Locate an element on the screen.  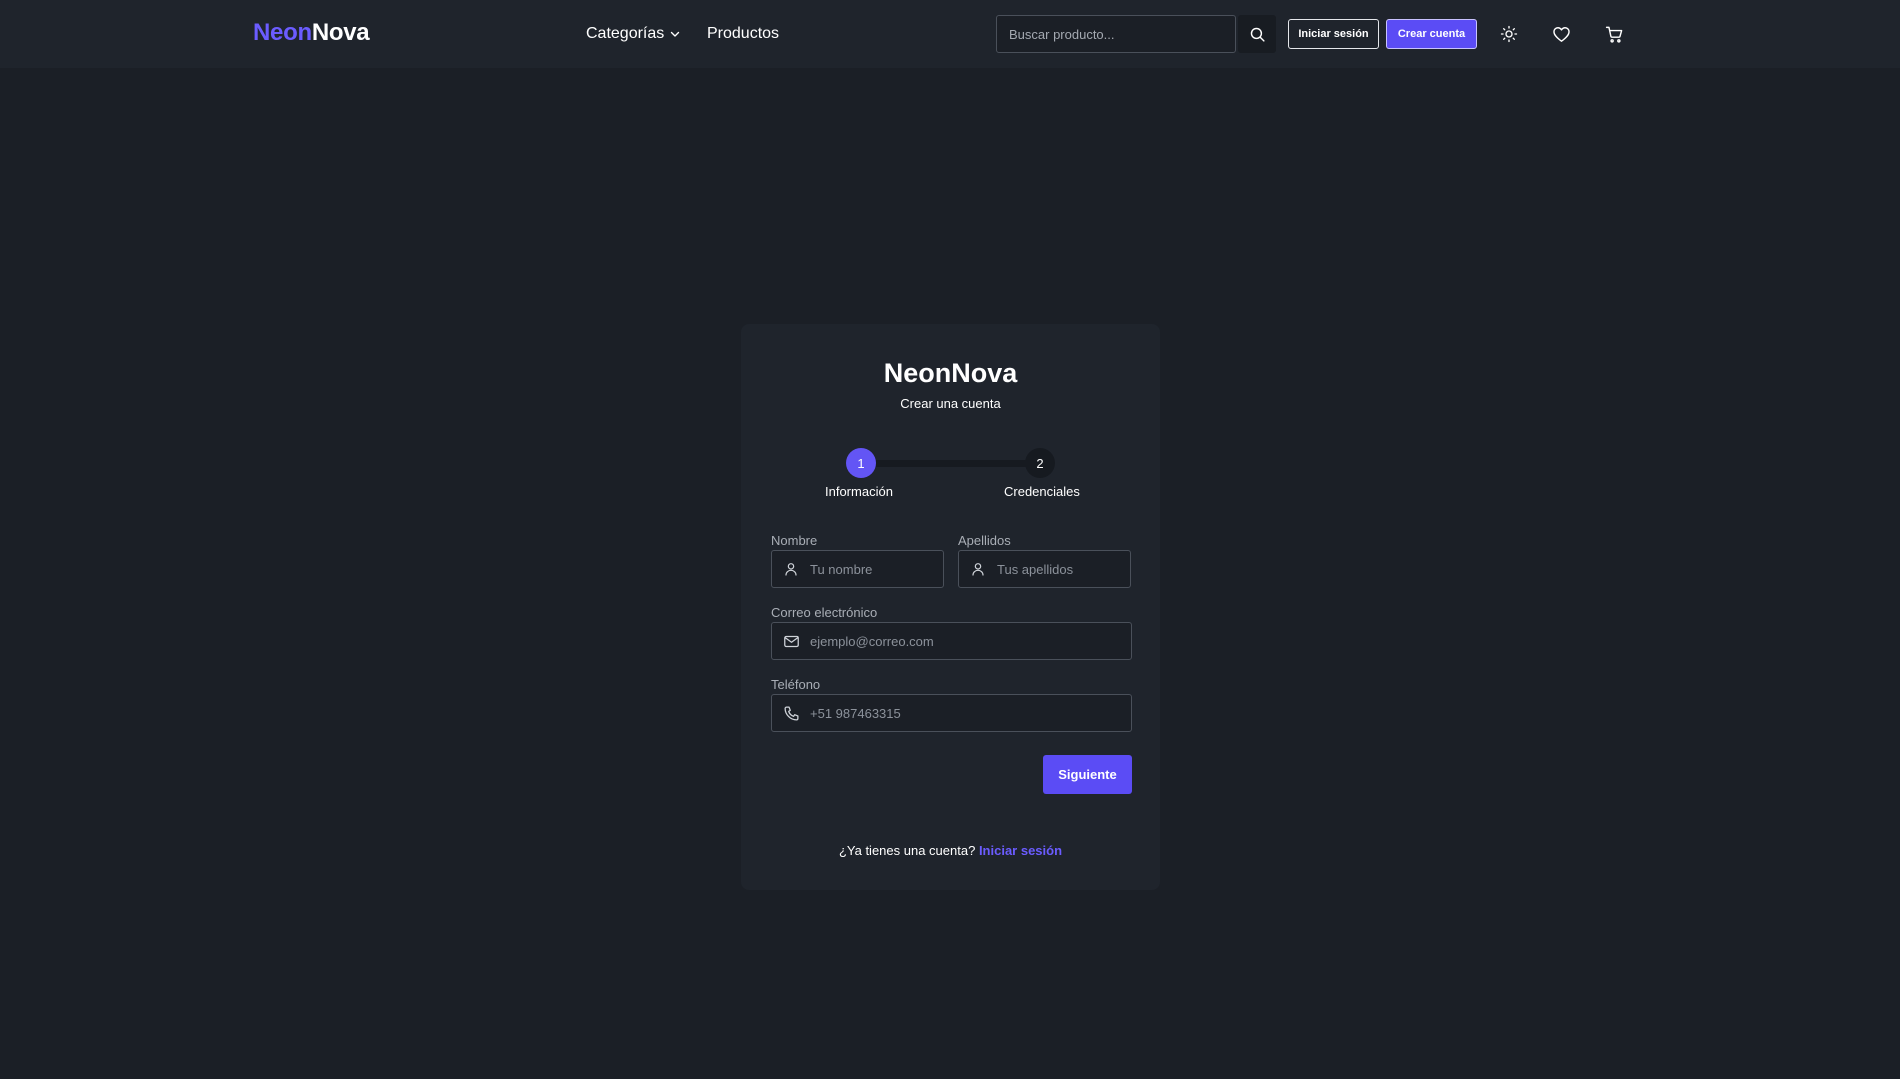
last-name-input is located at coordinates (1089, 569).